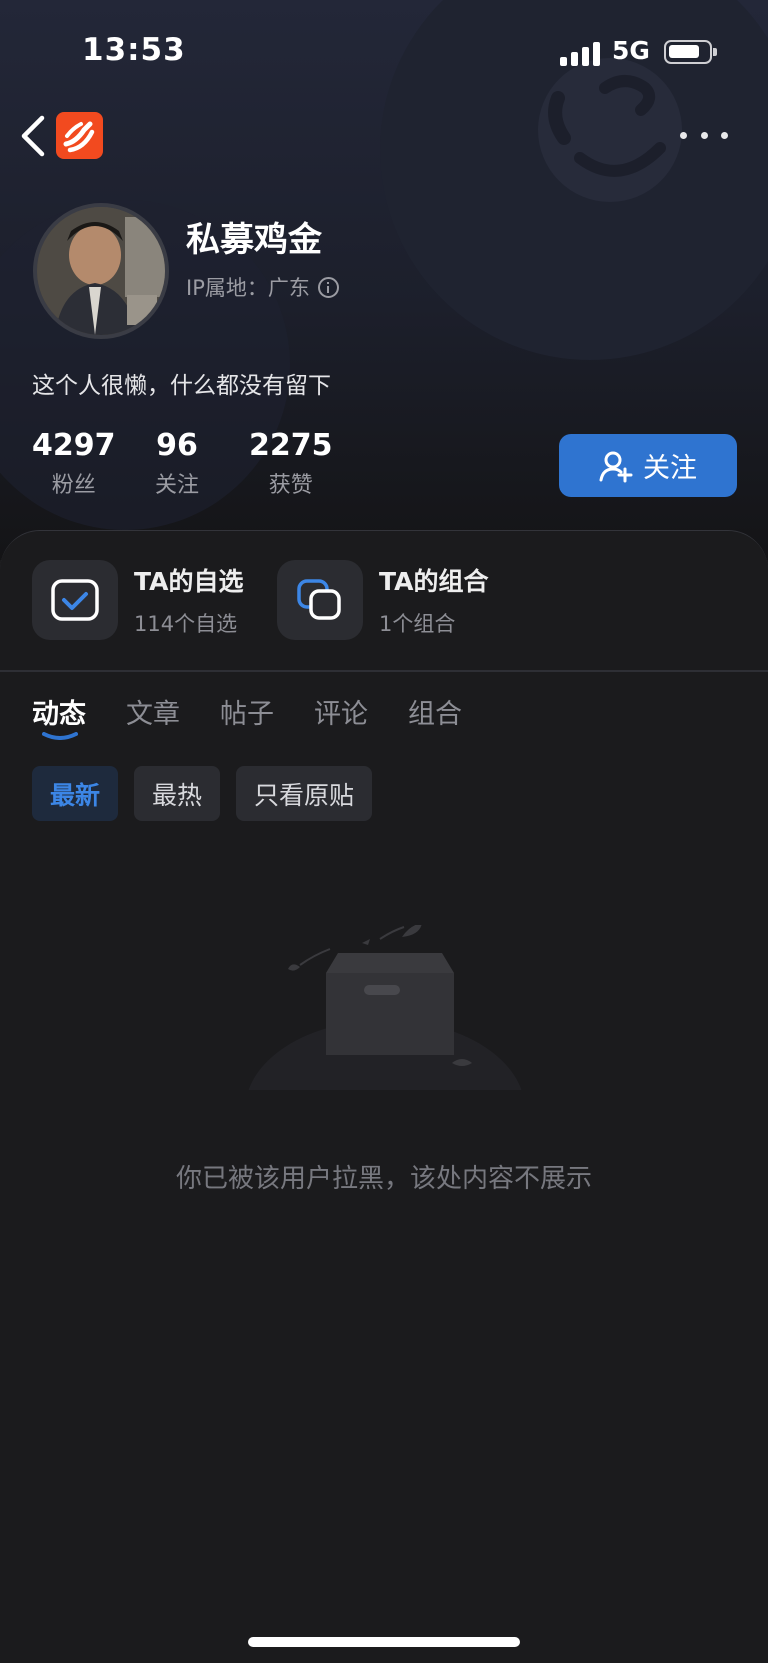 Image resolution: width=768 pixels, height=1663 pixels. What do you see at coordinates (383, 1179) in the screenshot?
I see `empty-state-message: 你已被该用户拉黑，该处内容不展示` at bounding box center [383, 1179].